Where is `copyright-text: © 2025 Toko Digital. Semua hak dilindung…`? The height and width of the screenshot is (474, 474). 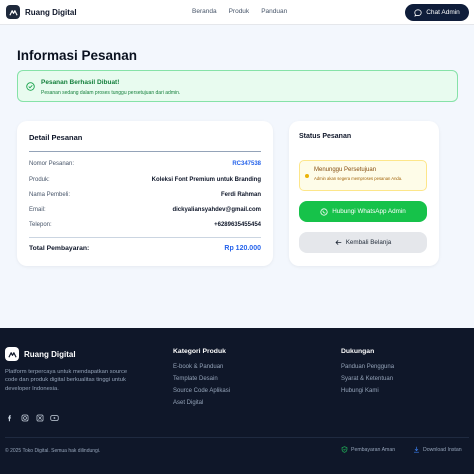 copyright-text: © 2025 Toko Digital. Semua hak dilindung… is located at coordinates (53, 451).